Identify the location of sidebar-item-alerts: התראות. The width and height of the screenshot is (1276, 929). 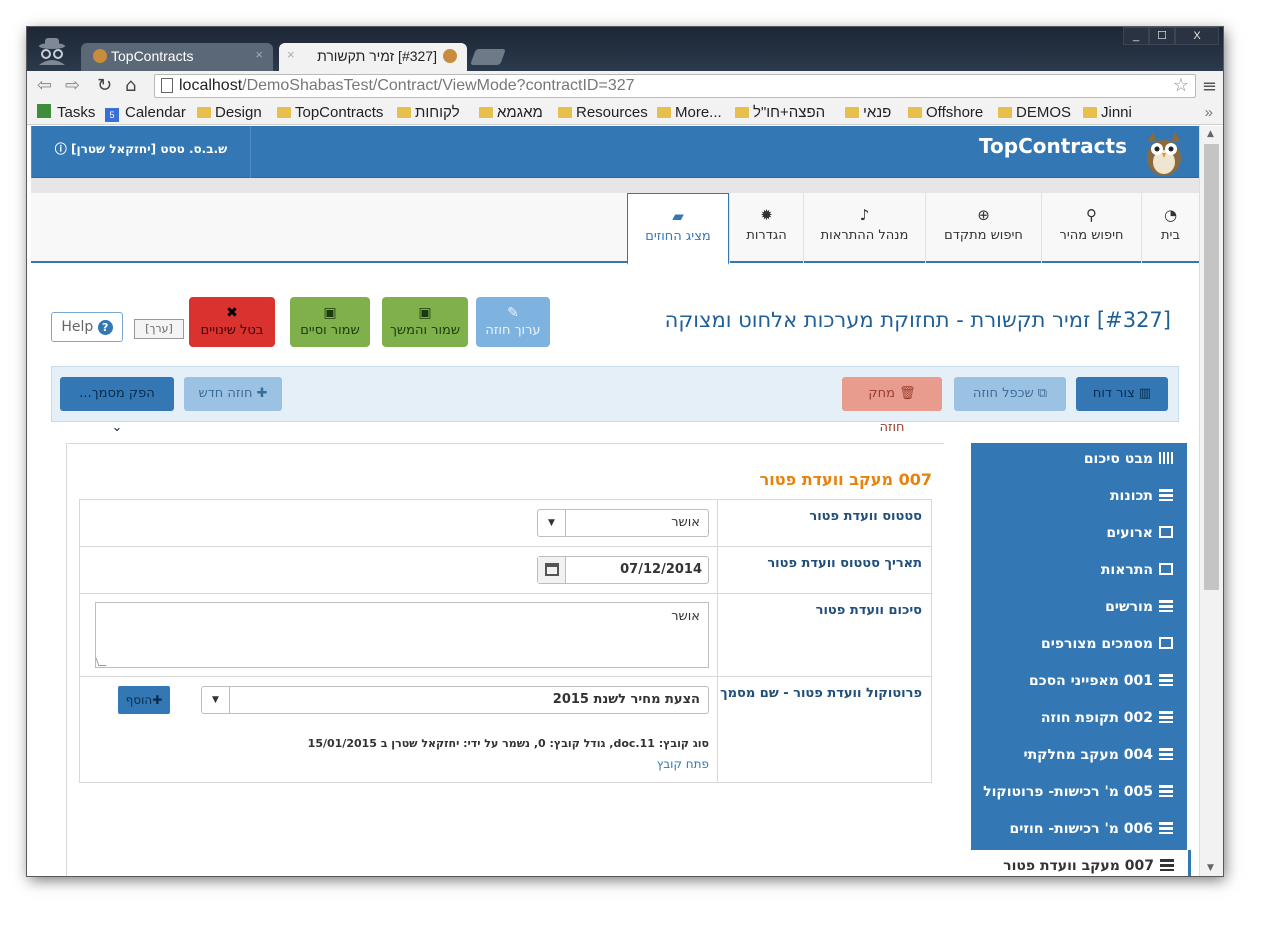
(1079, 572).